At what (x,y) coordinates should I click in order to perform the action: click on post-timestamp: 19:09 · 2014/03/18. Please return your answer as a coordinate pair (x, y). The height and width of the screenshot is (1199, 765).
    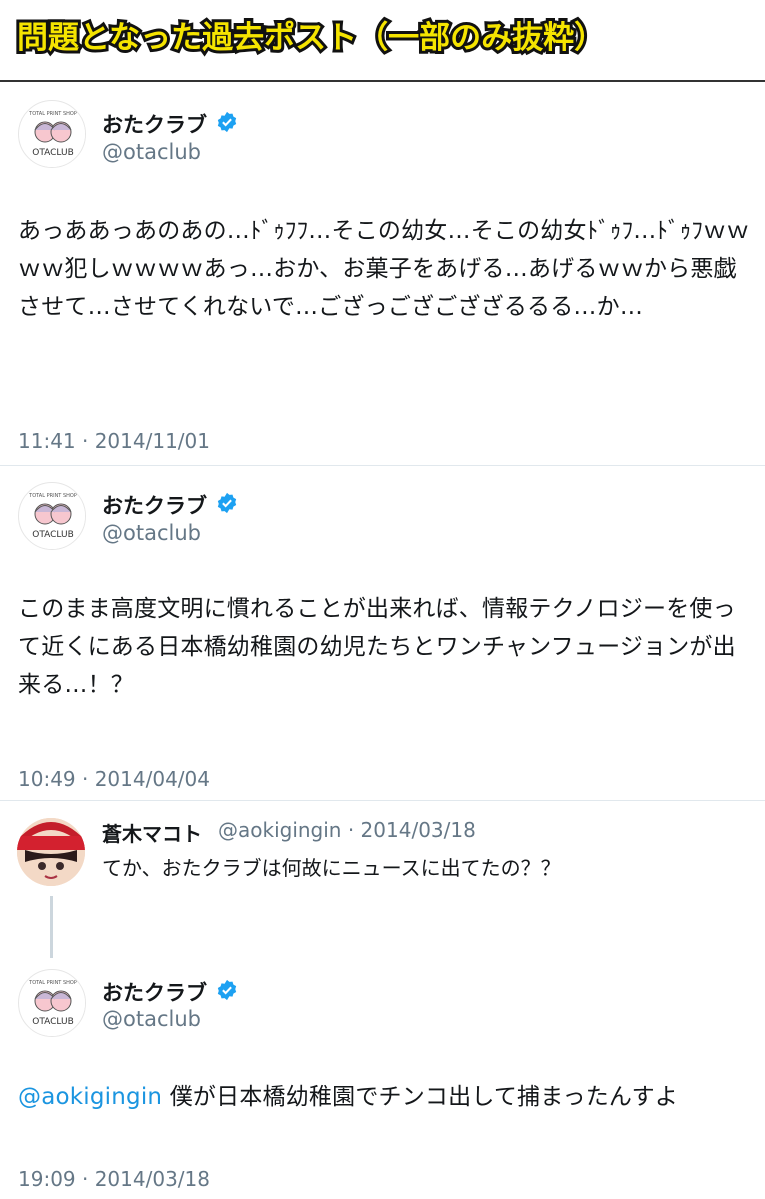
    Looking at the image, I should click on (114, 1179).